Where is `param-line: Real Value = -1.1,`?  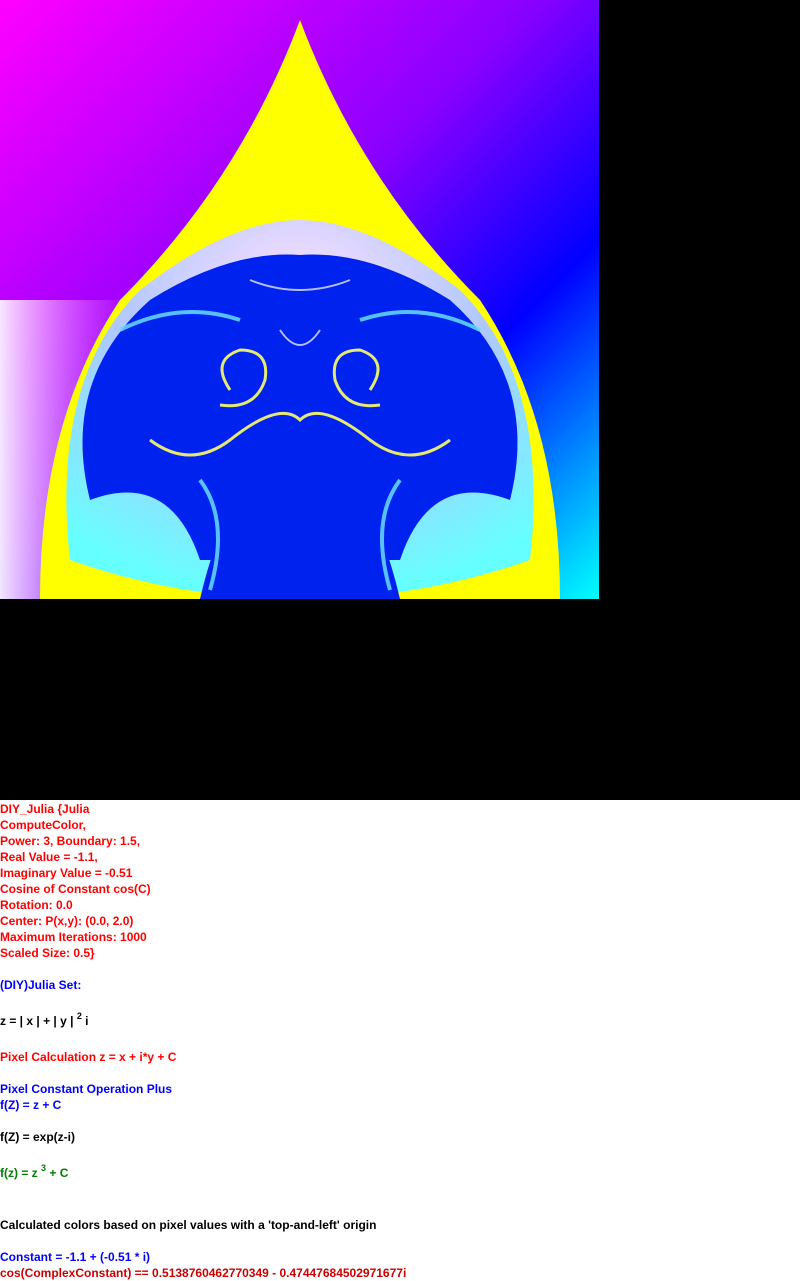 param-line: Real Value = -1.1, is located at coordinates (49, 857).